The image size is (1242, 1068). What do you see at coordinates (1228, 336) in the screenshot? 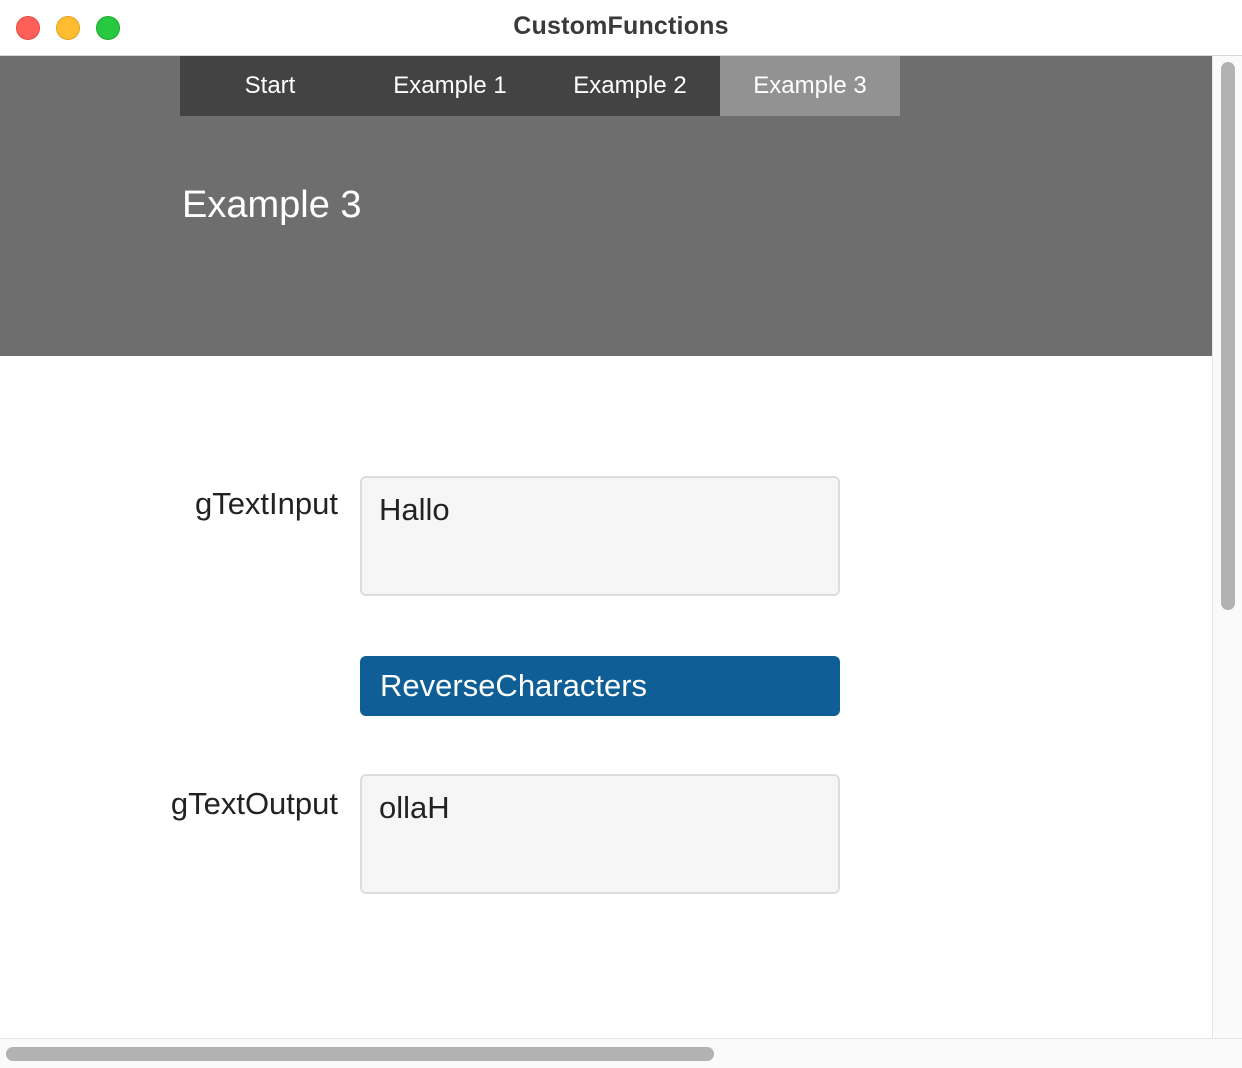
I see `vertical-scrollbar-thumb` at bounding box center [1228, 336].